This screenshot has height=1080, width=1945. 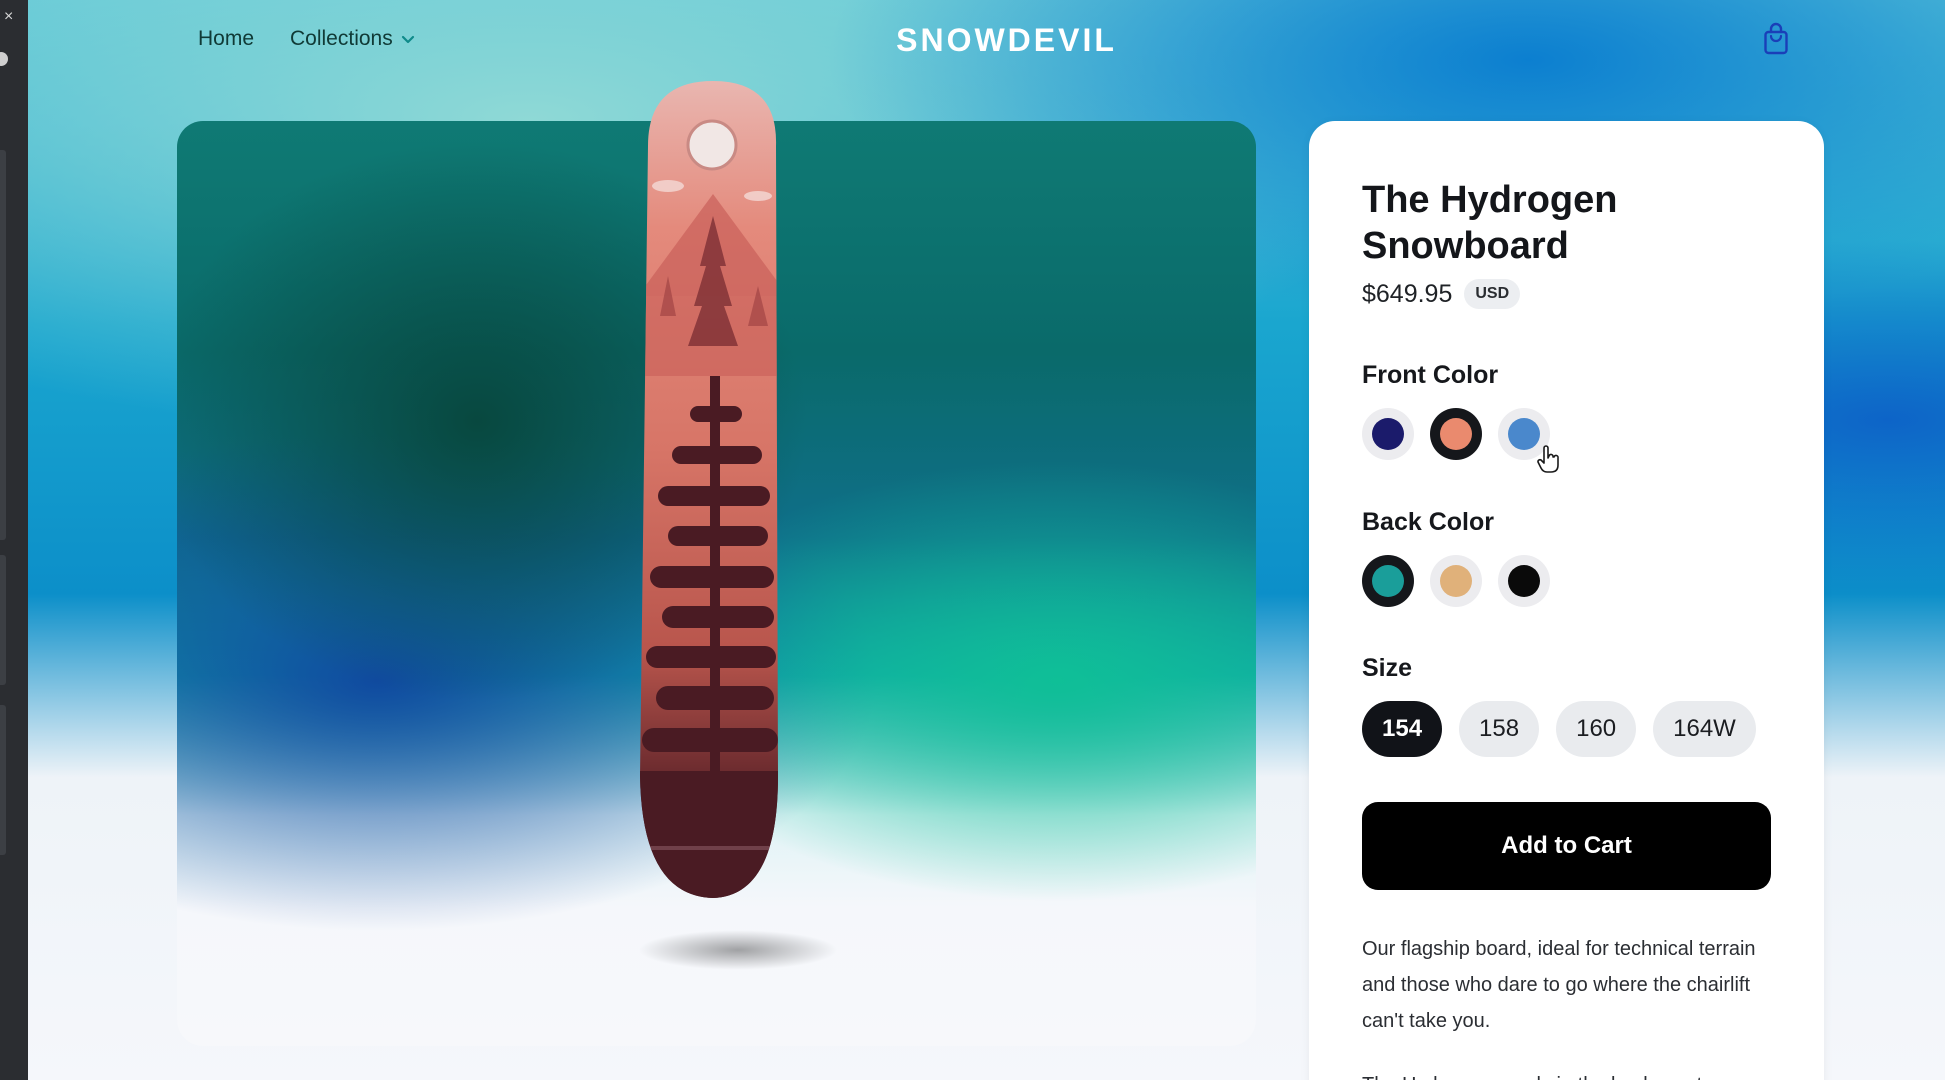 I want to click on hand-pointer-cursor-icon, so click(x=1549, y=462).